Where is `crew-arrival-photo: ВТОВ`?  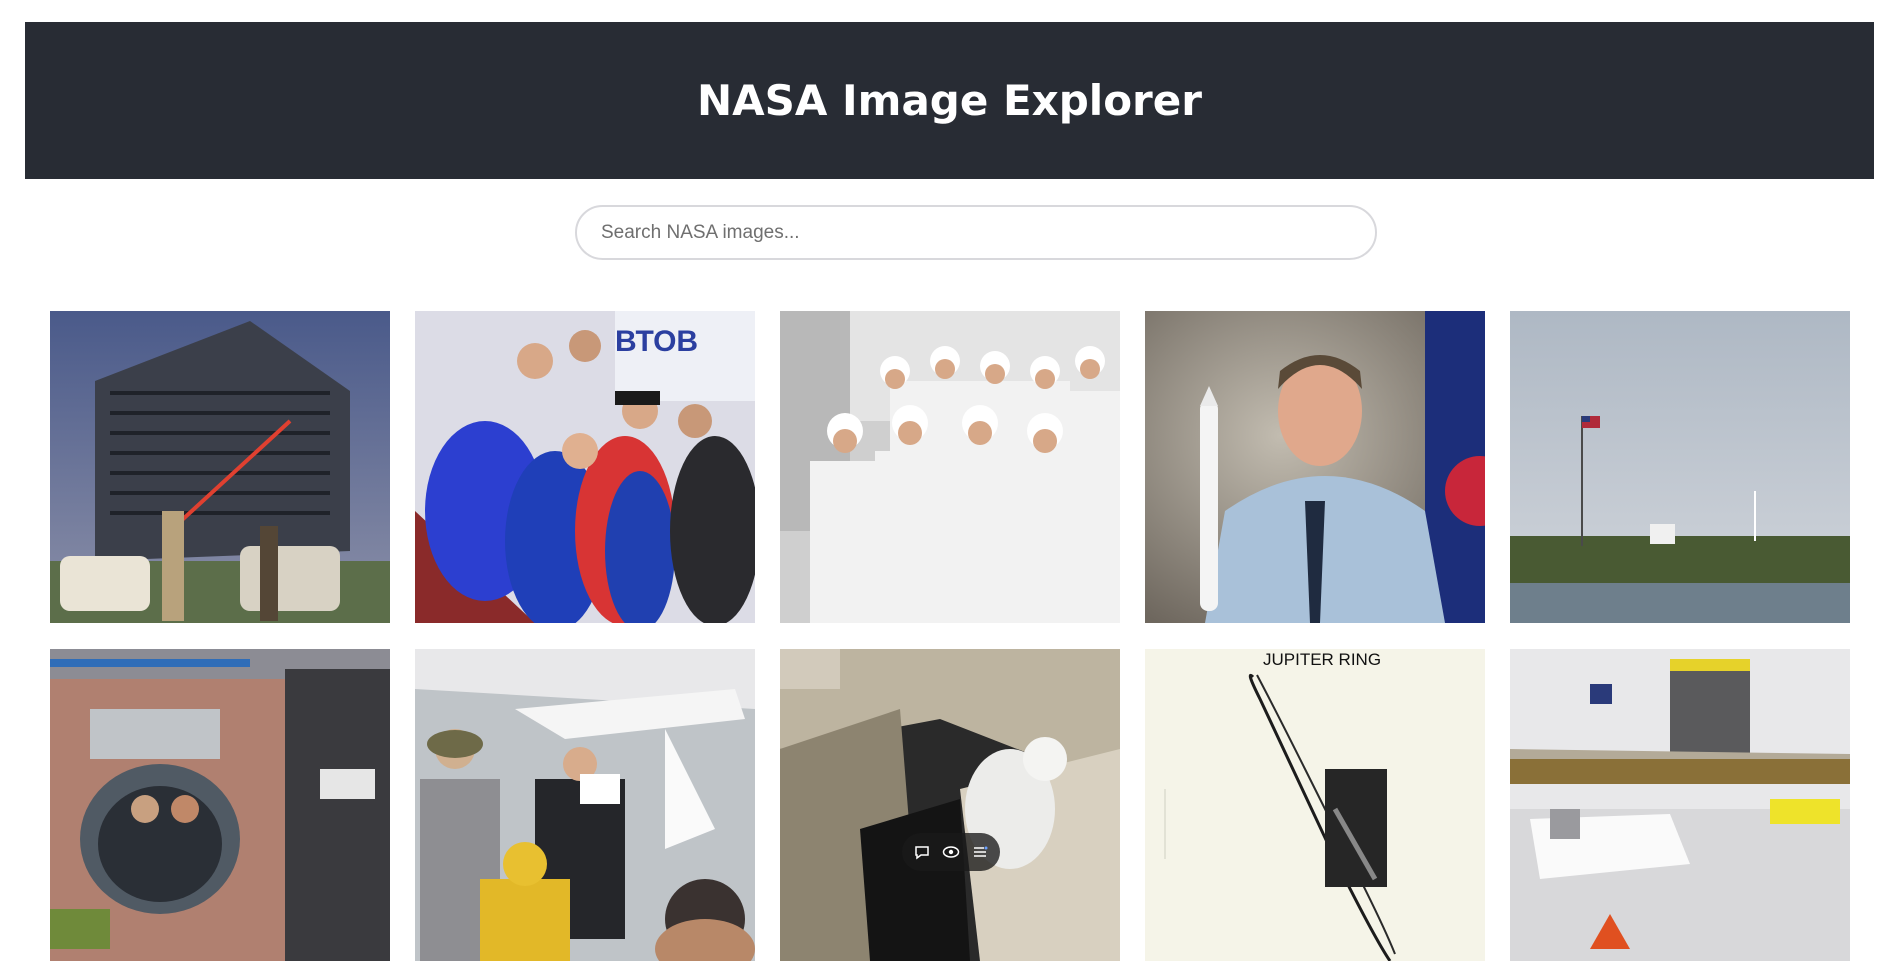
crew-arrival-photo: ВТОВ is located at coordinates (585, 467).